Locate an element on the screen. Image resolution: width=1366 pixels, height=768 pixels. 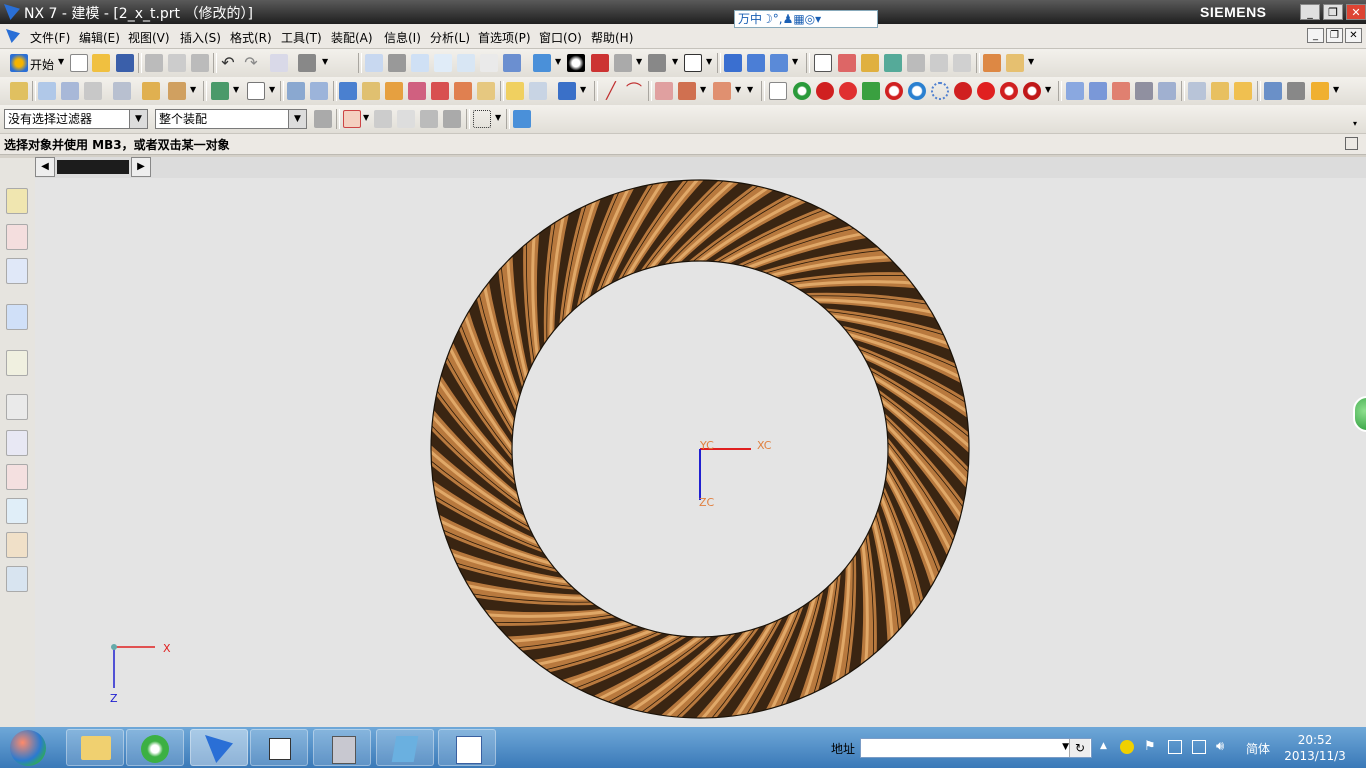
offset-icon is located at coordinates (1197, 91).